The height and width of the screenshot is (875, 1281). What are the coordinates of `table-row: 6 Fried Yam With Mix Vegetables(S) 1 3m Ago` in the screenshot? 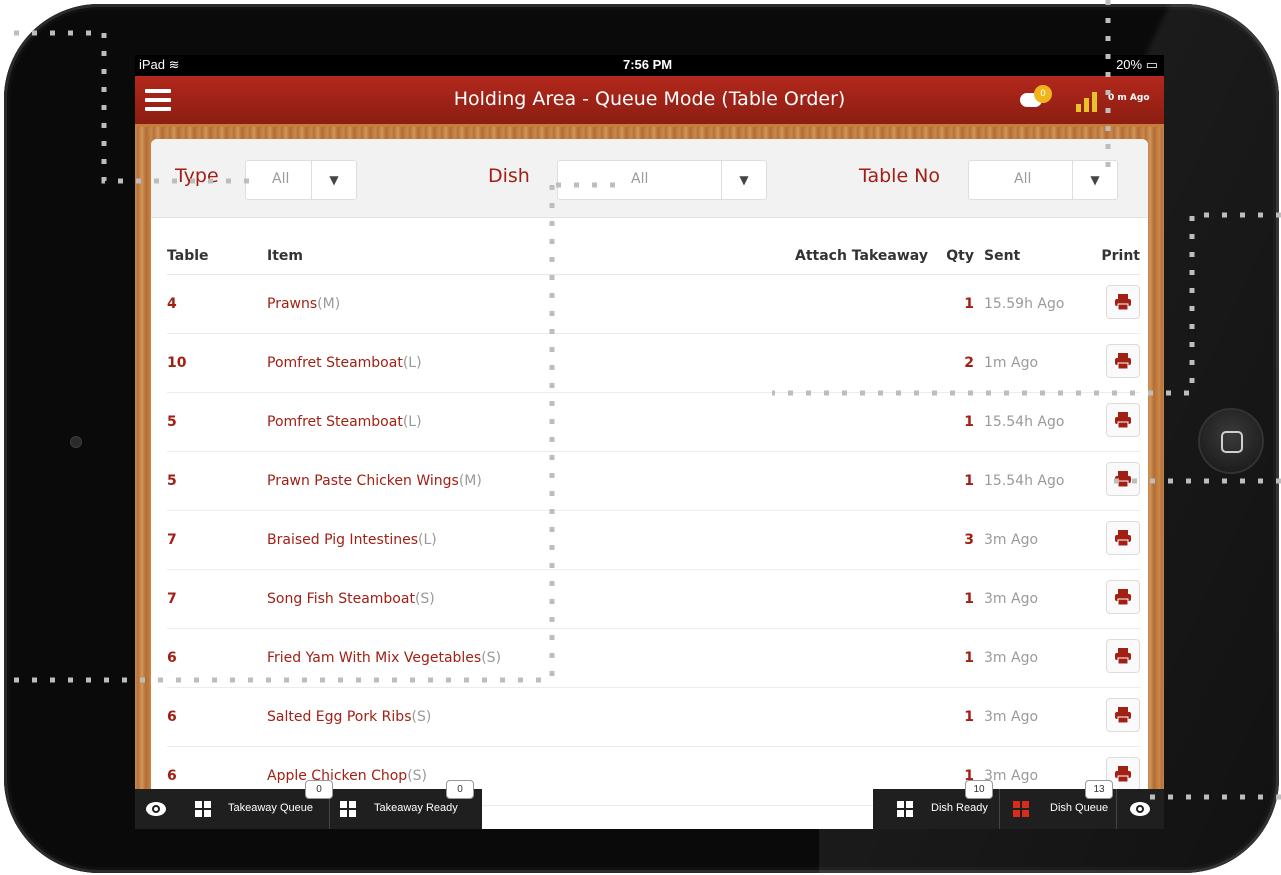 It's located at (653, 658).